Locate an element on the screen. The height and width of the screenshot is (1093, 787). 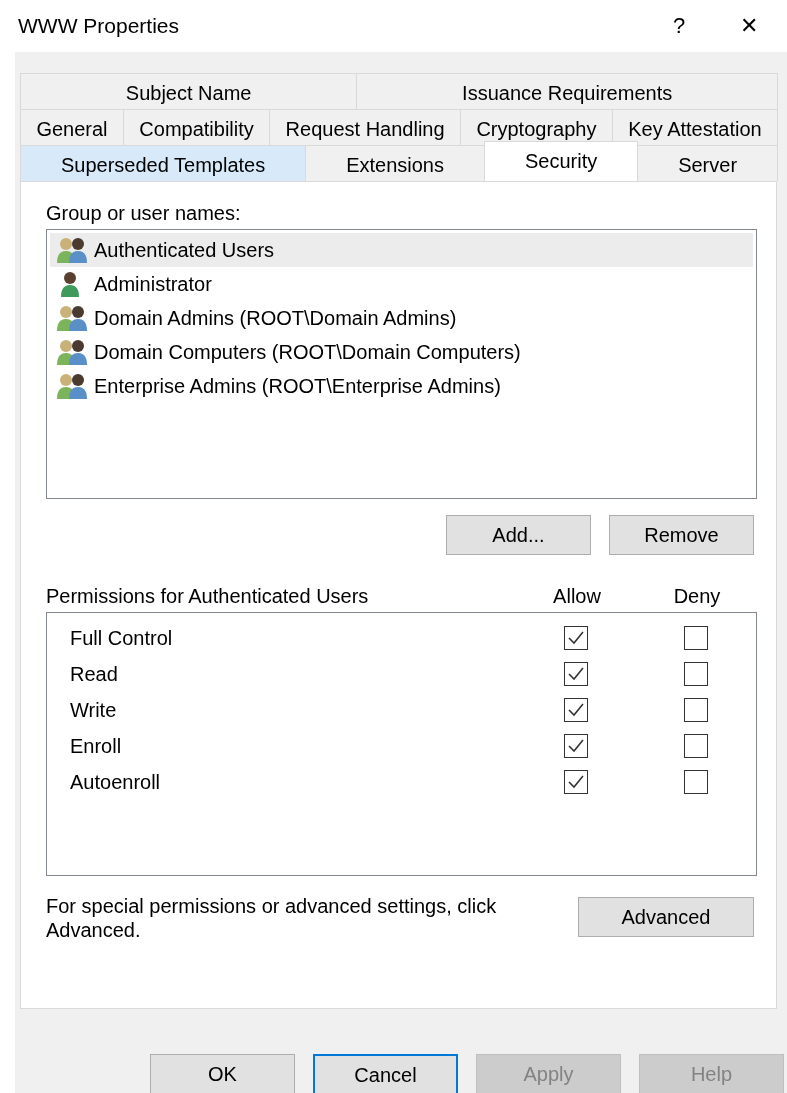
dialog-button: OK is located at coordinates (222, 1073).